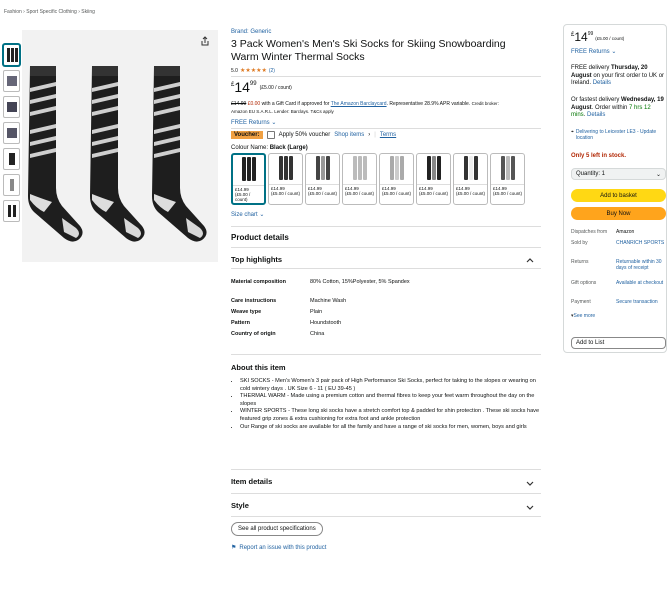  Describe the element at coordinates (251, 32) in the screenshot. I see `brand-link: Brand: Generic` at that location.